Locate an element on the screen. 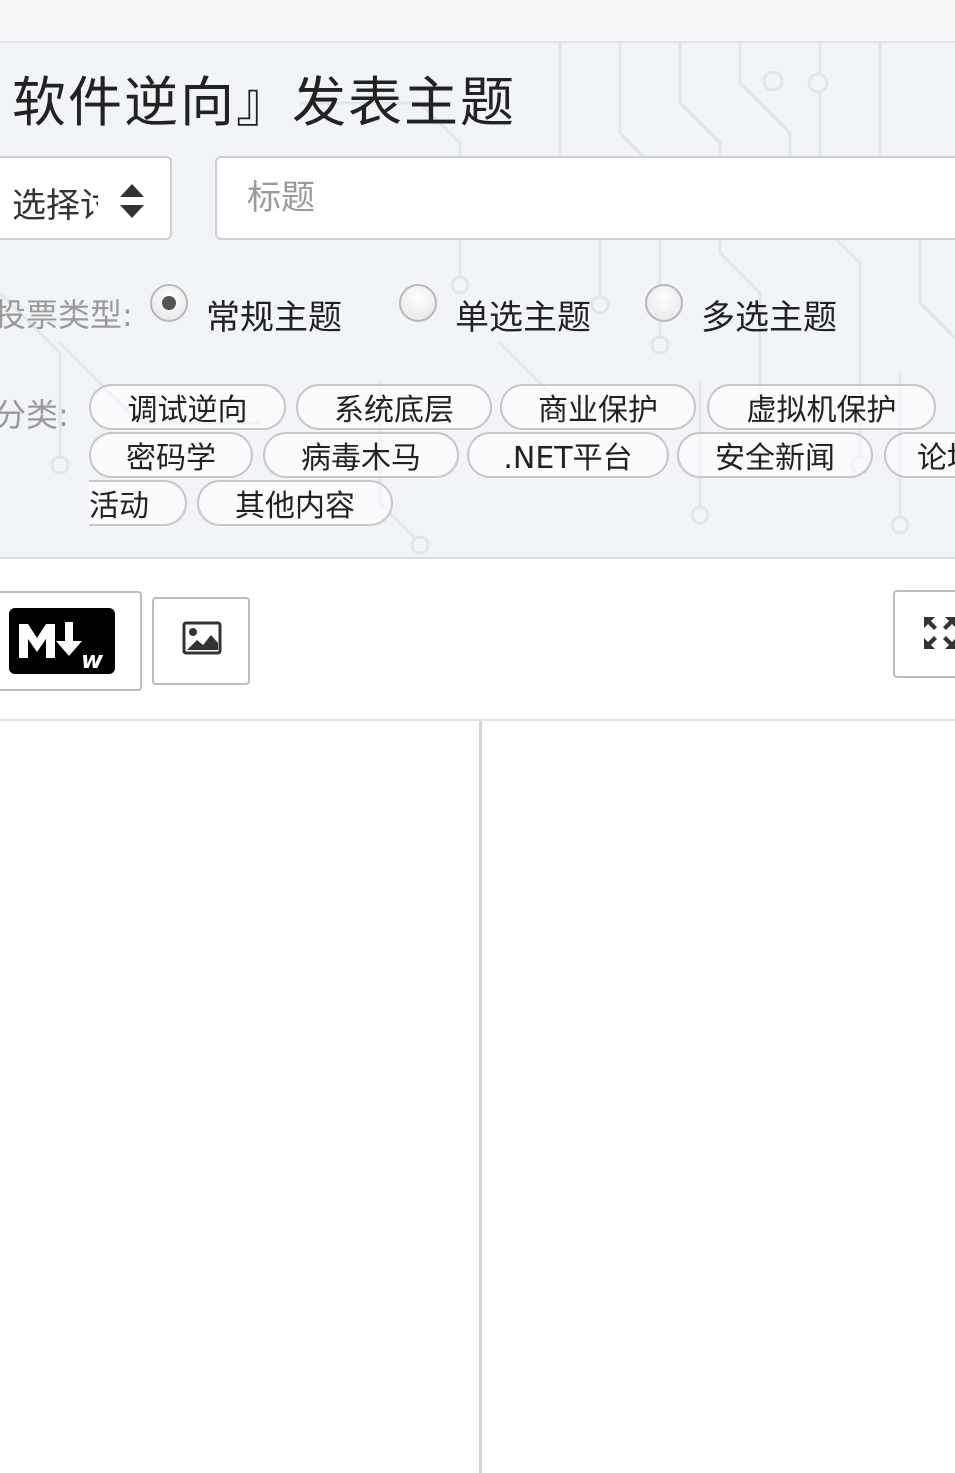  radio-single-choice: 单选主题 is located at coordinates (495, 308).